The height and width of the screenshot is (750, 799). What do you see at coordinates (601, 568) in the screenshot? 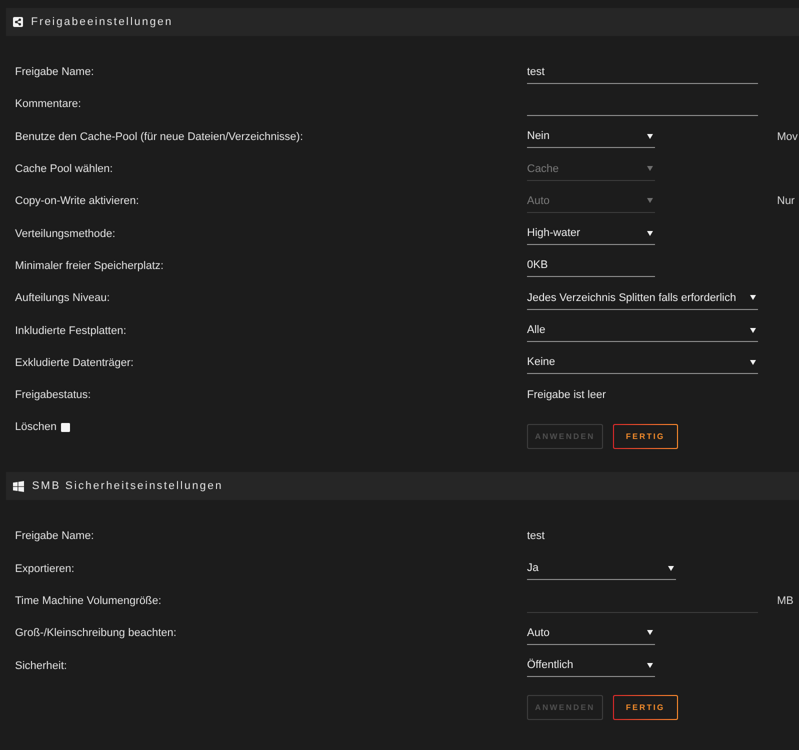
I see `dropdown: Ja` at bounding box center [601, 568].